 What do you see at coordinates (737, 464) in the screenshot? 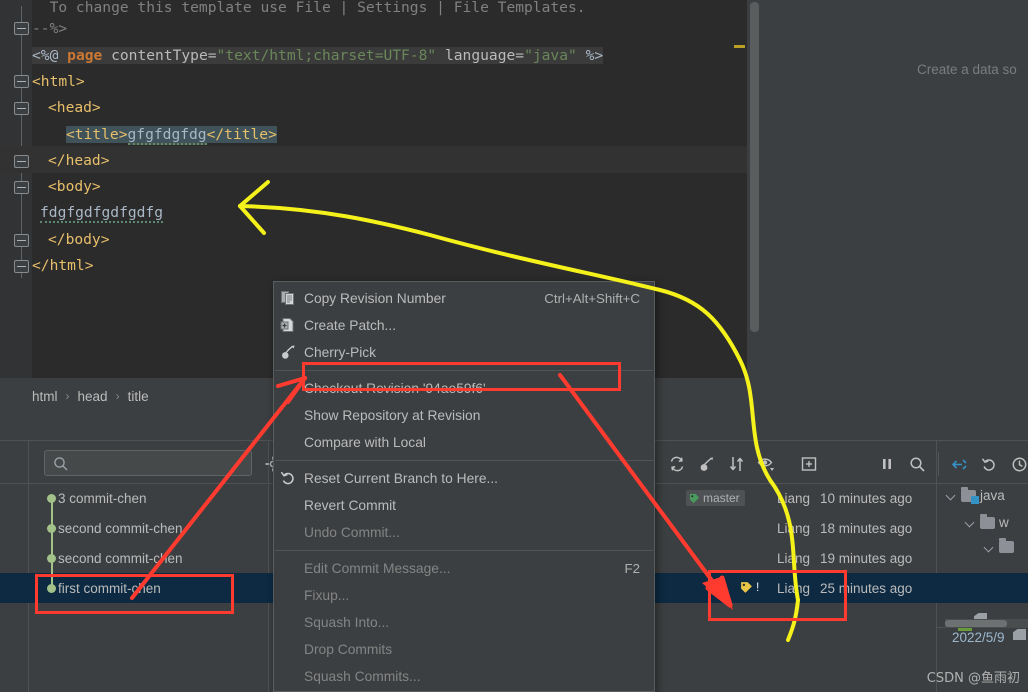
I see `sort-icon` at bounding box center [737, 464].